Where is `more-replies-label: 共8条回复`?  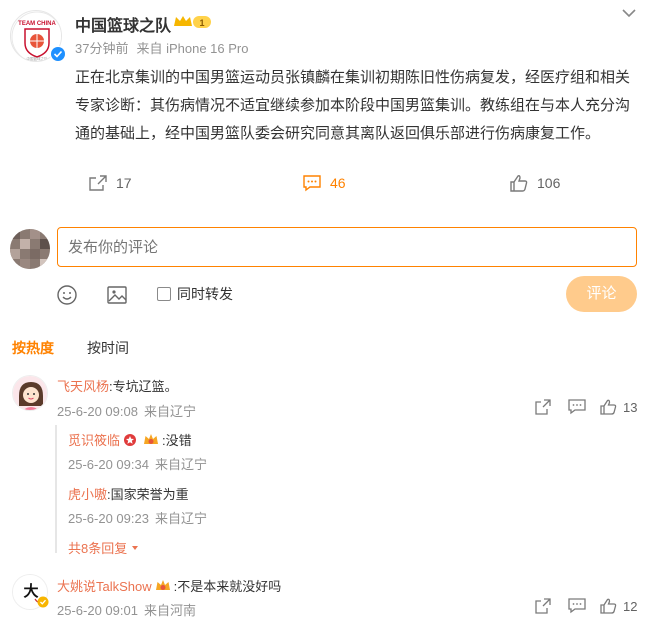 more-replies-label: 共8条回复 is located at coordinates (98, 548).